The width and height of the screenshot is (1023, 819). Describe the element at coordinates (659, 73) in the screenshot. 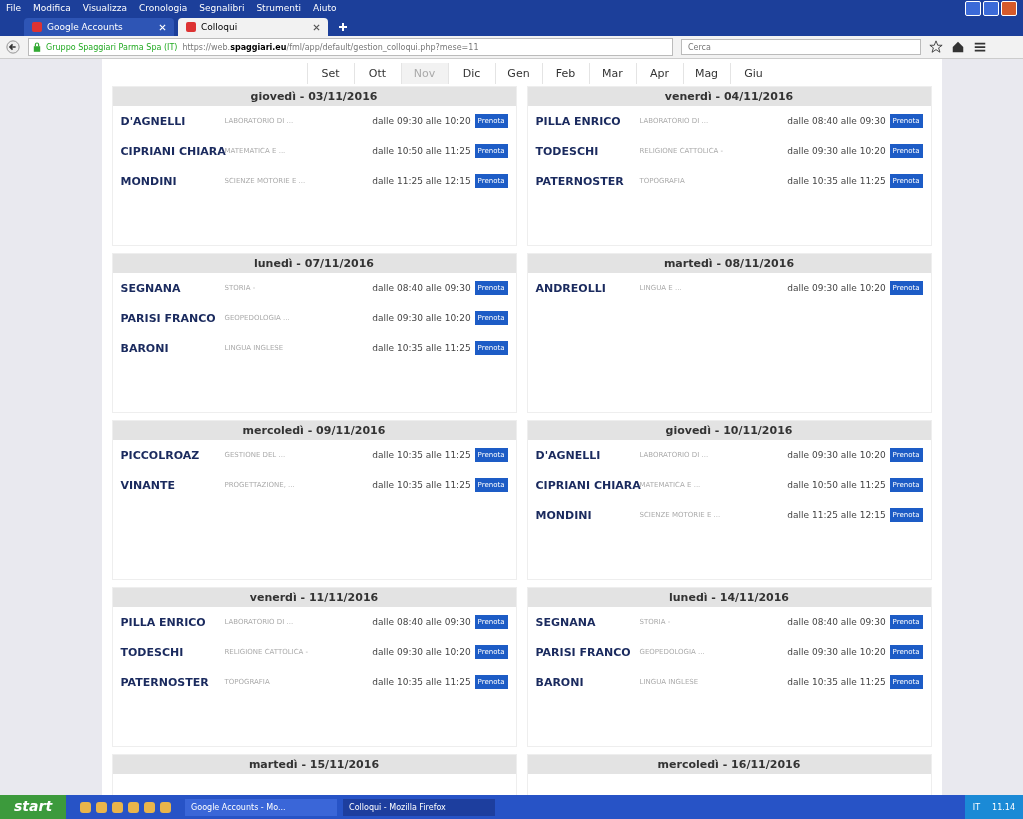

I see `month-tab: Apr` at that location.